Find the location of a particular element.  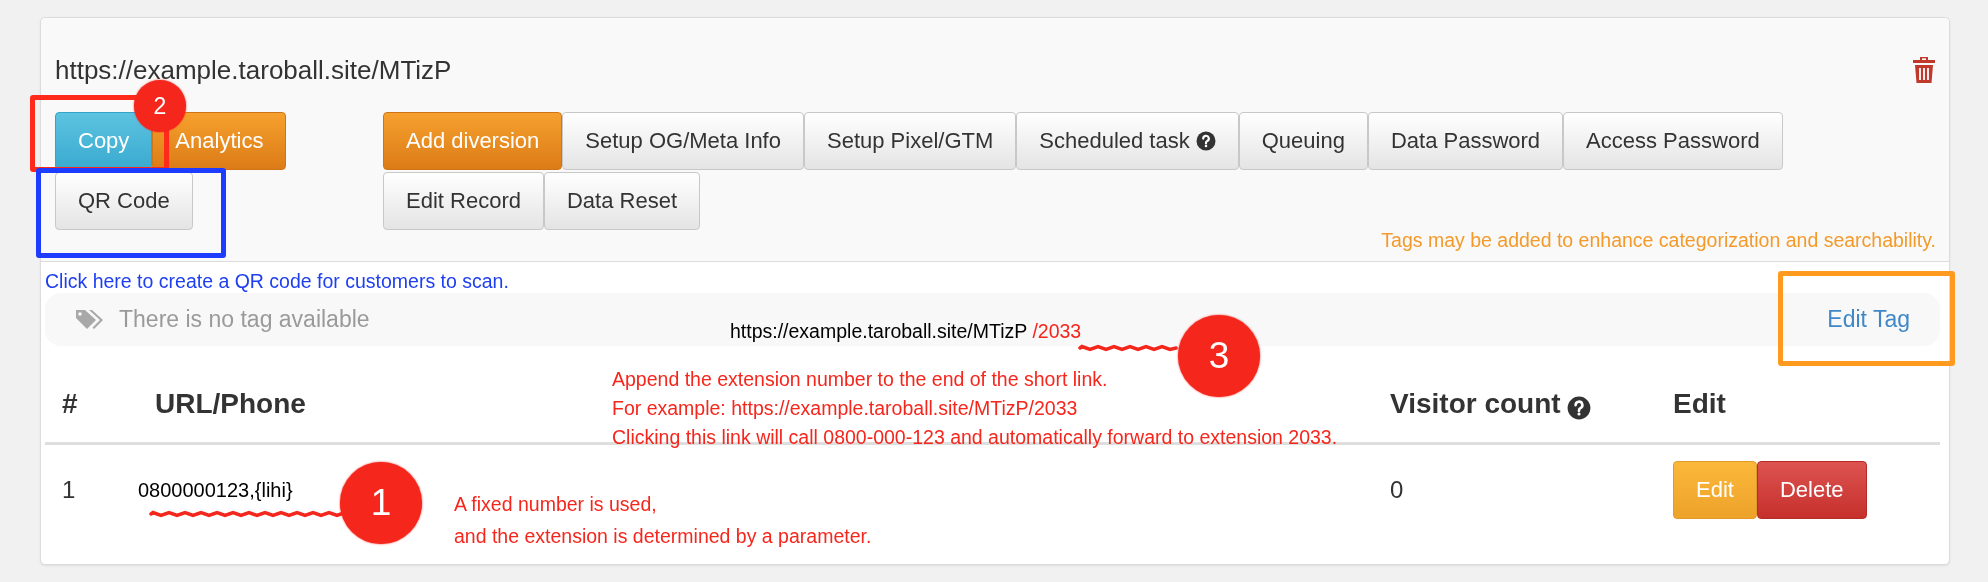

action-button: Data Password is located at coordinates (1465, 141).